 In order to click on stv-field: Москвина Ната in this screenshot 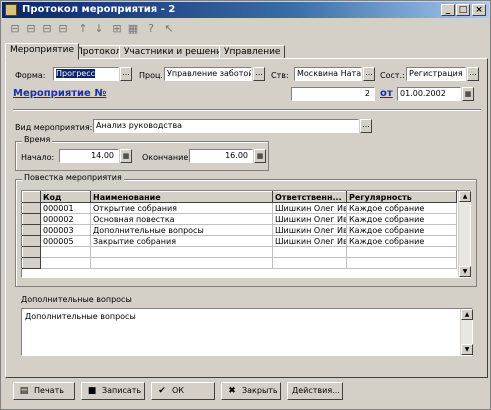, I will do `click(328, 74)`.